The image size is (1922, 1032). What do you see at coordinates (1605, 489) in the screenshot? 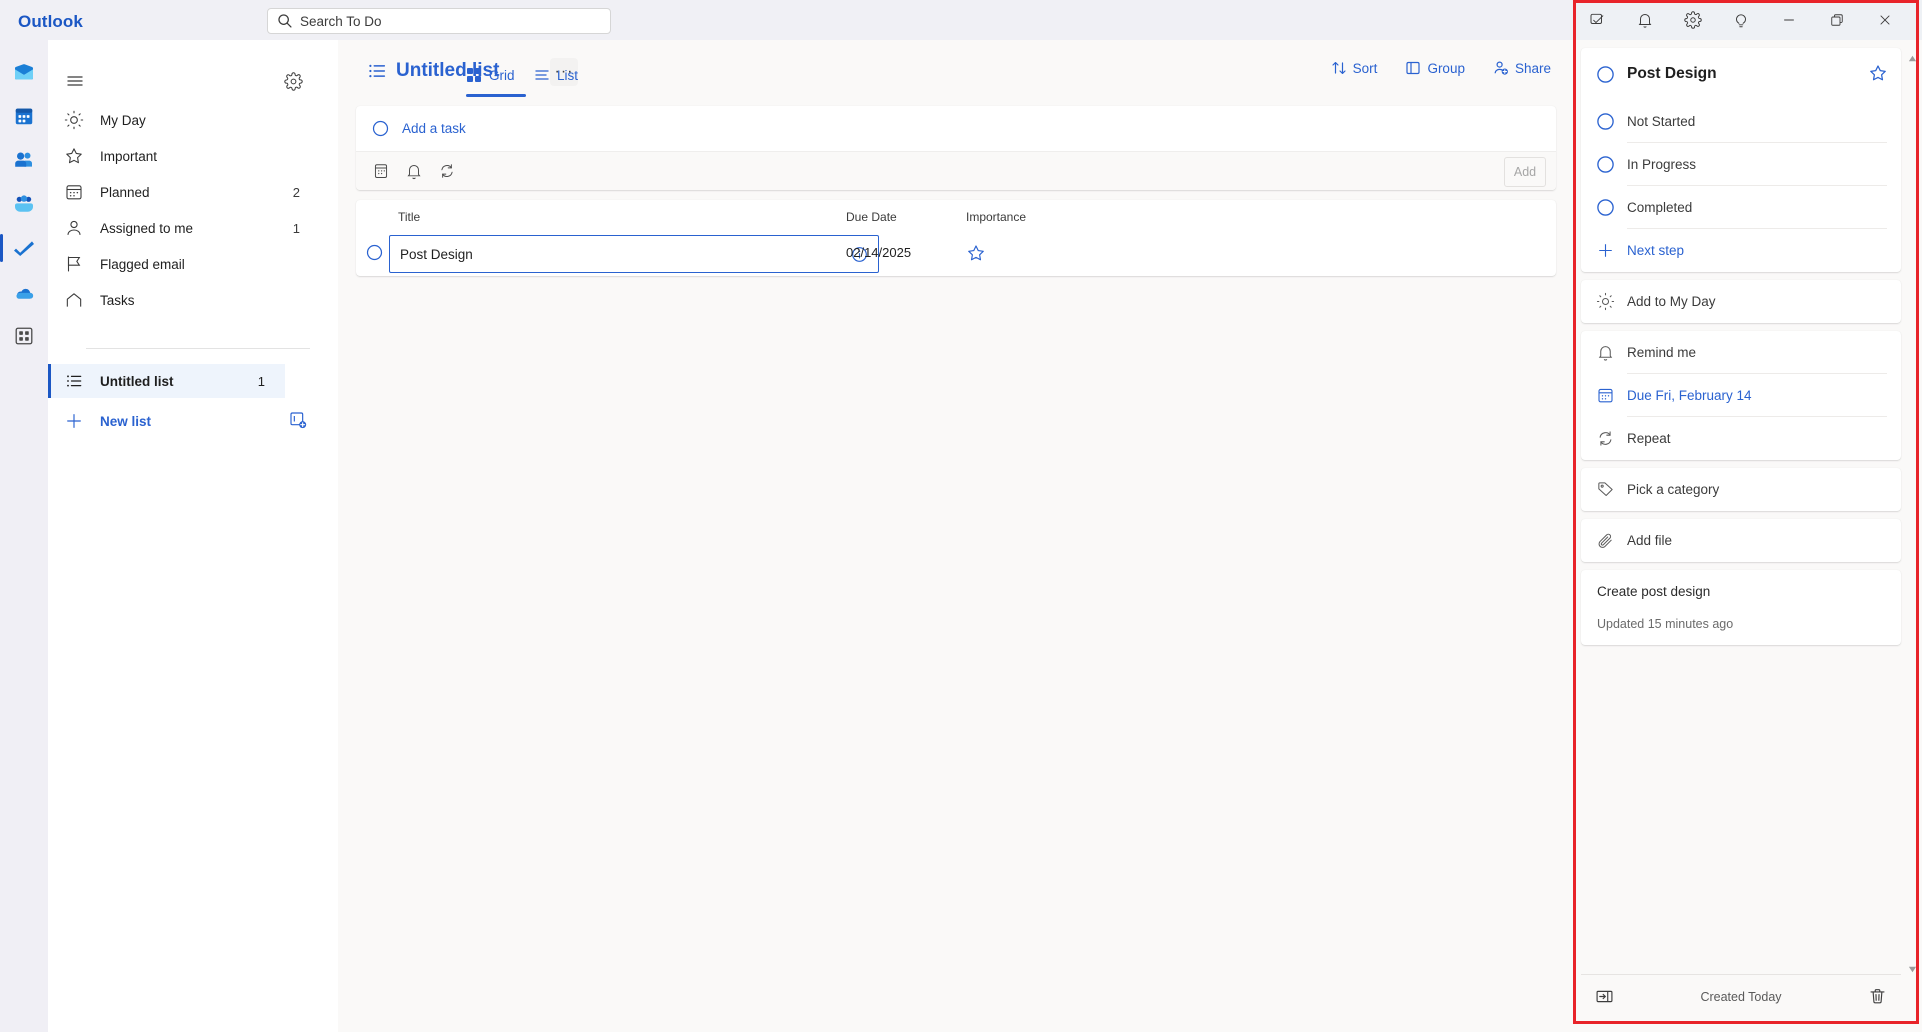
I see `tag-icon` at bounding box center [1605, 489].